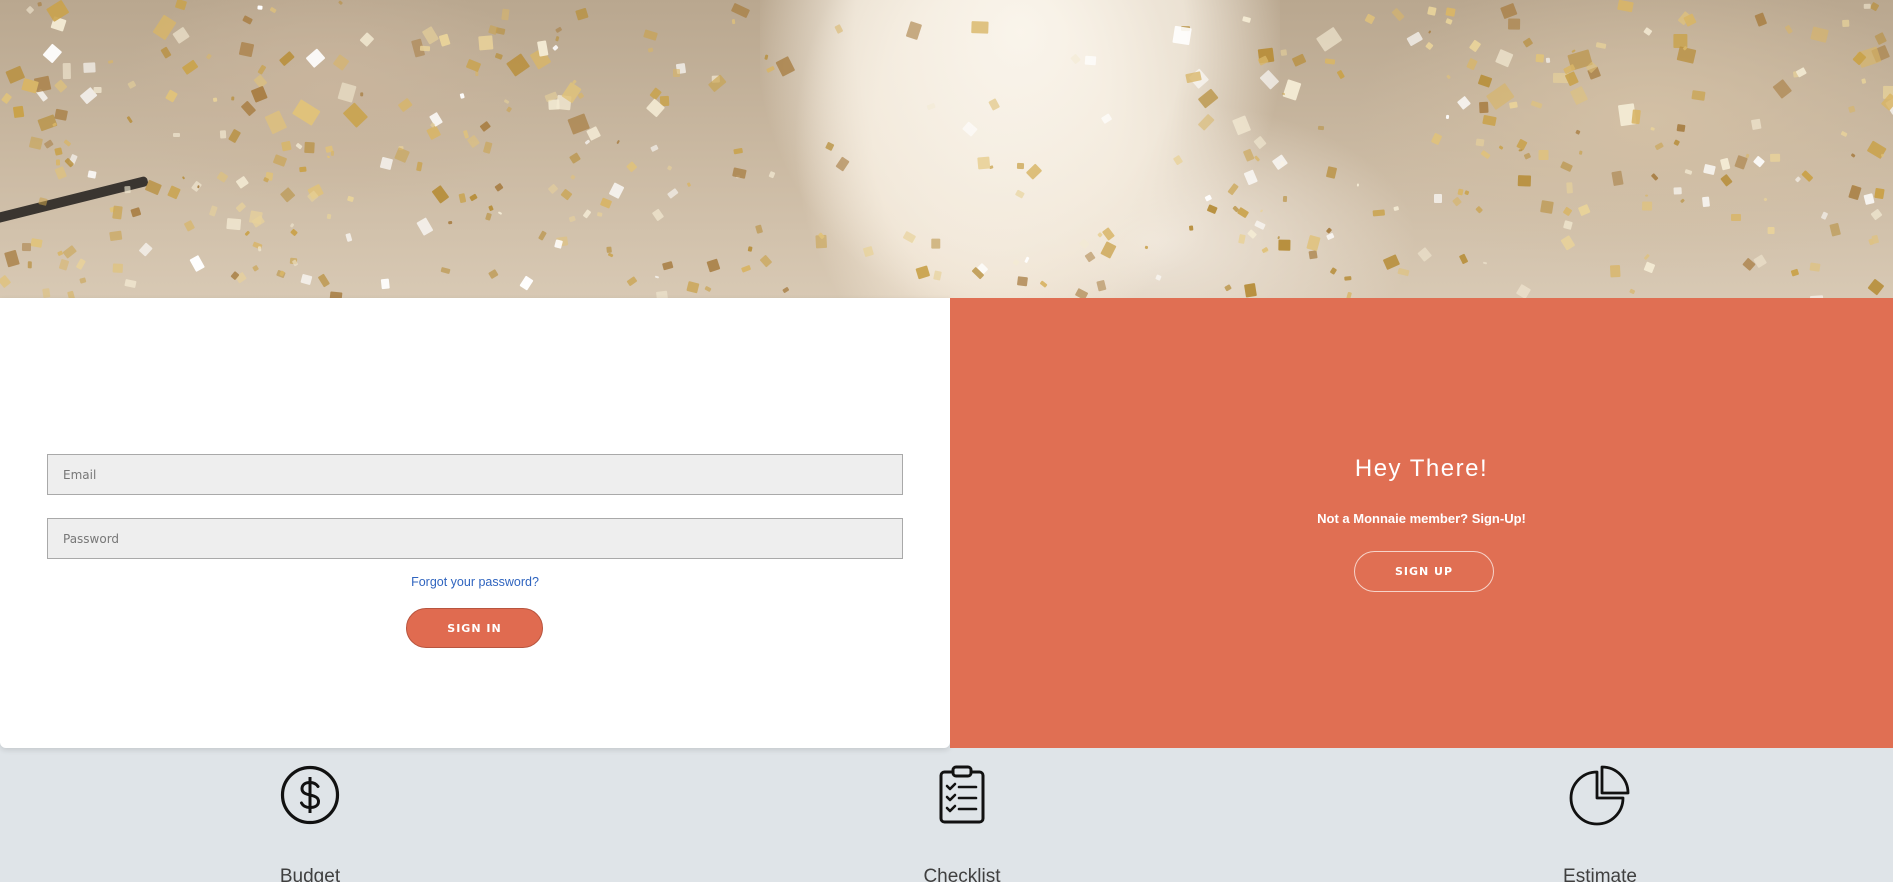 The height and width of the screenshot is (882, 1893). I want to click on password-field, so click(475, 538).